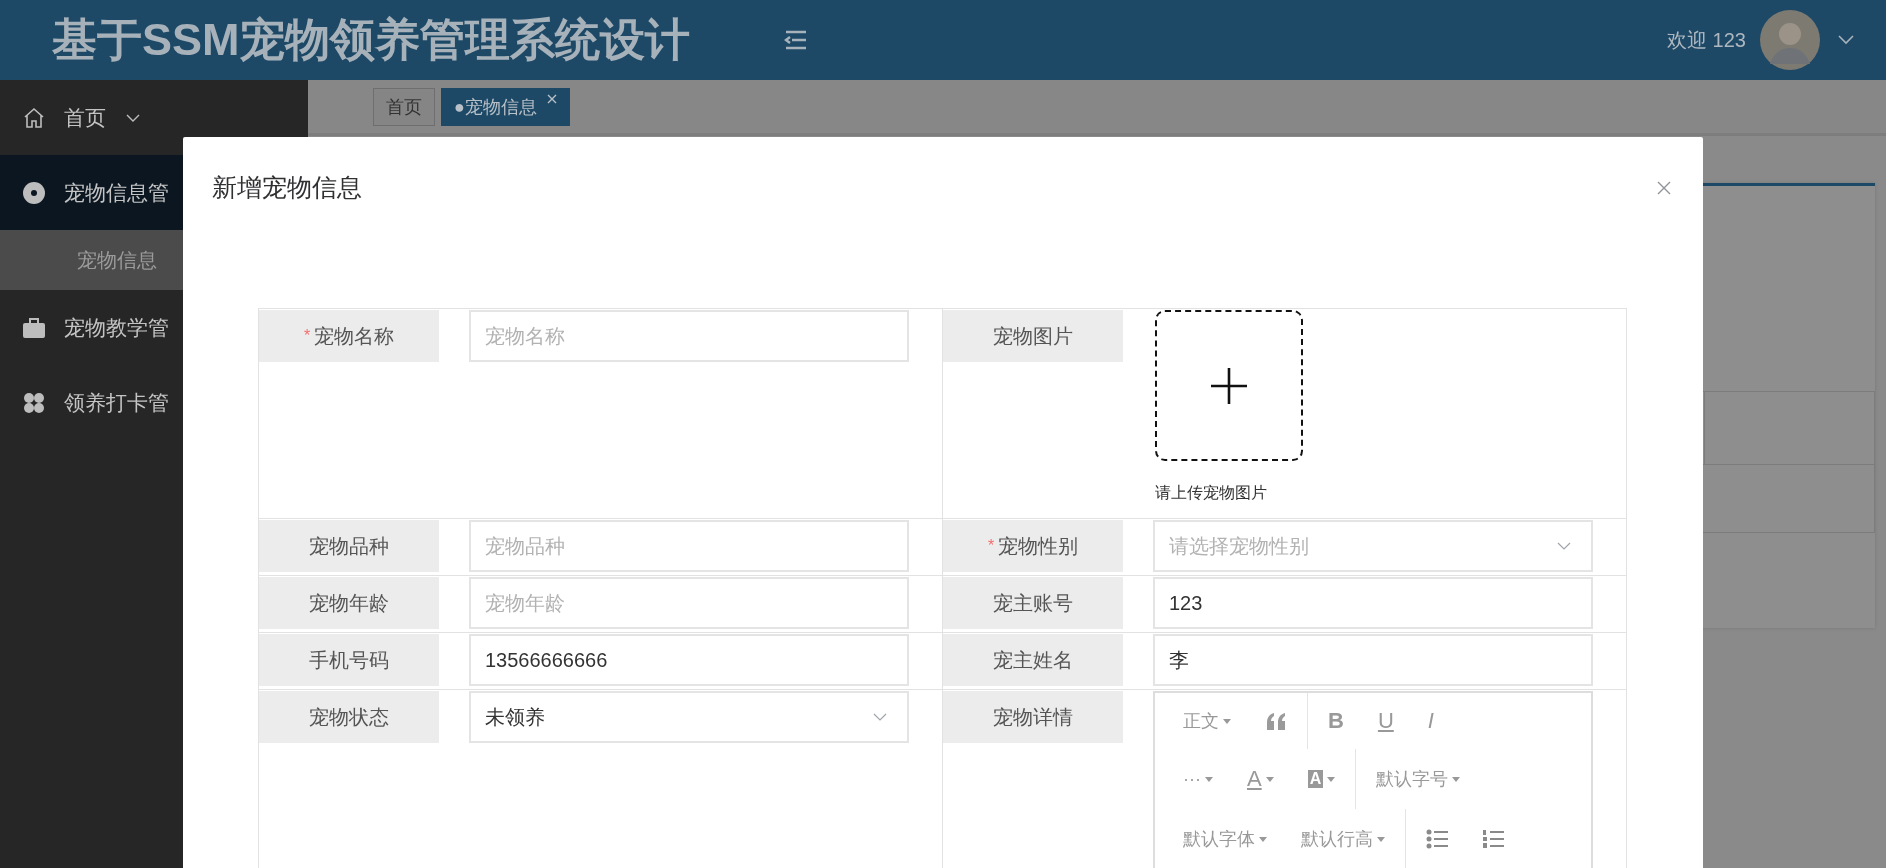 The height and width of the screenshot is (868, 1886). What do you see at coordinates (404, 106) in the screenshot?
I see `tab: 首页` at bounding box center [404, 106].